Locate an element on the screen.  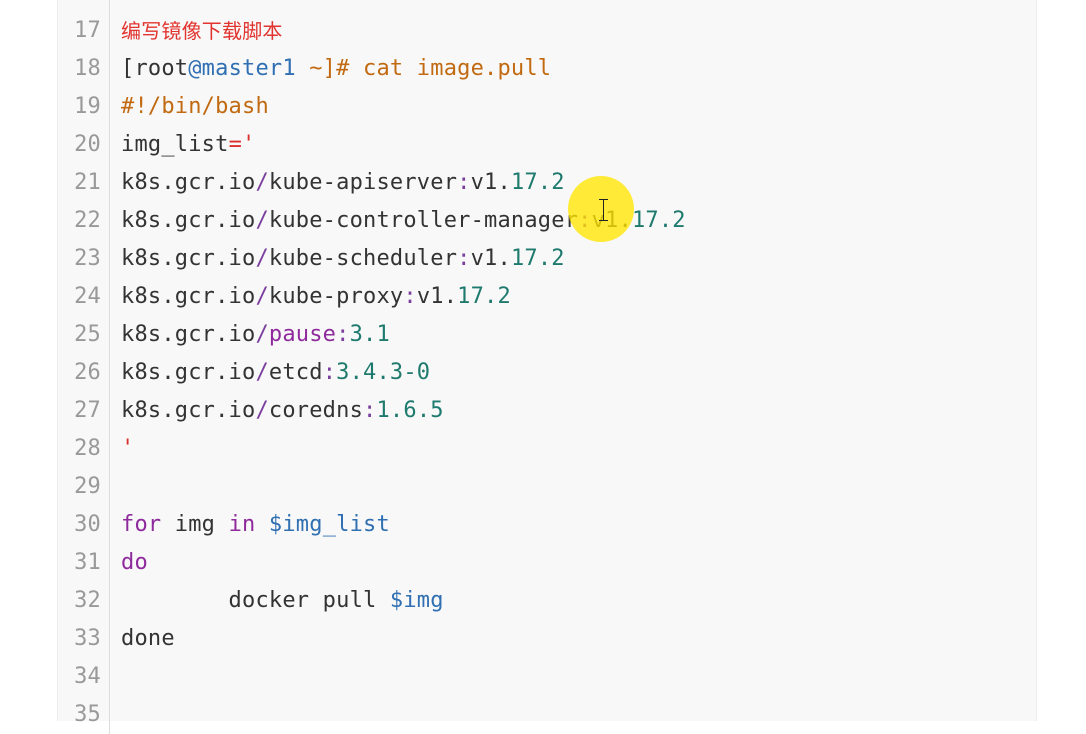
code-token: kube-apiserver is located at coordinates (363, 182).